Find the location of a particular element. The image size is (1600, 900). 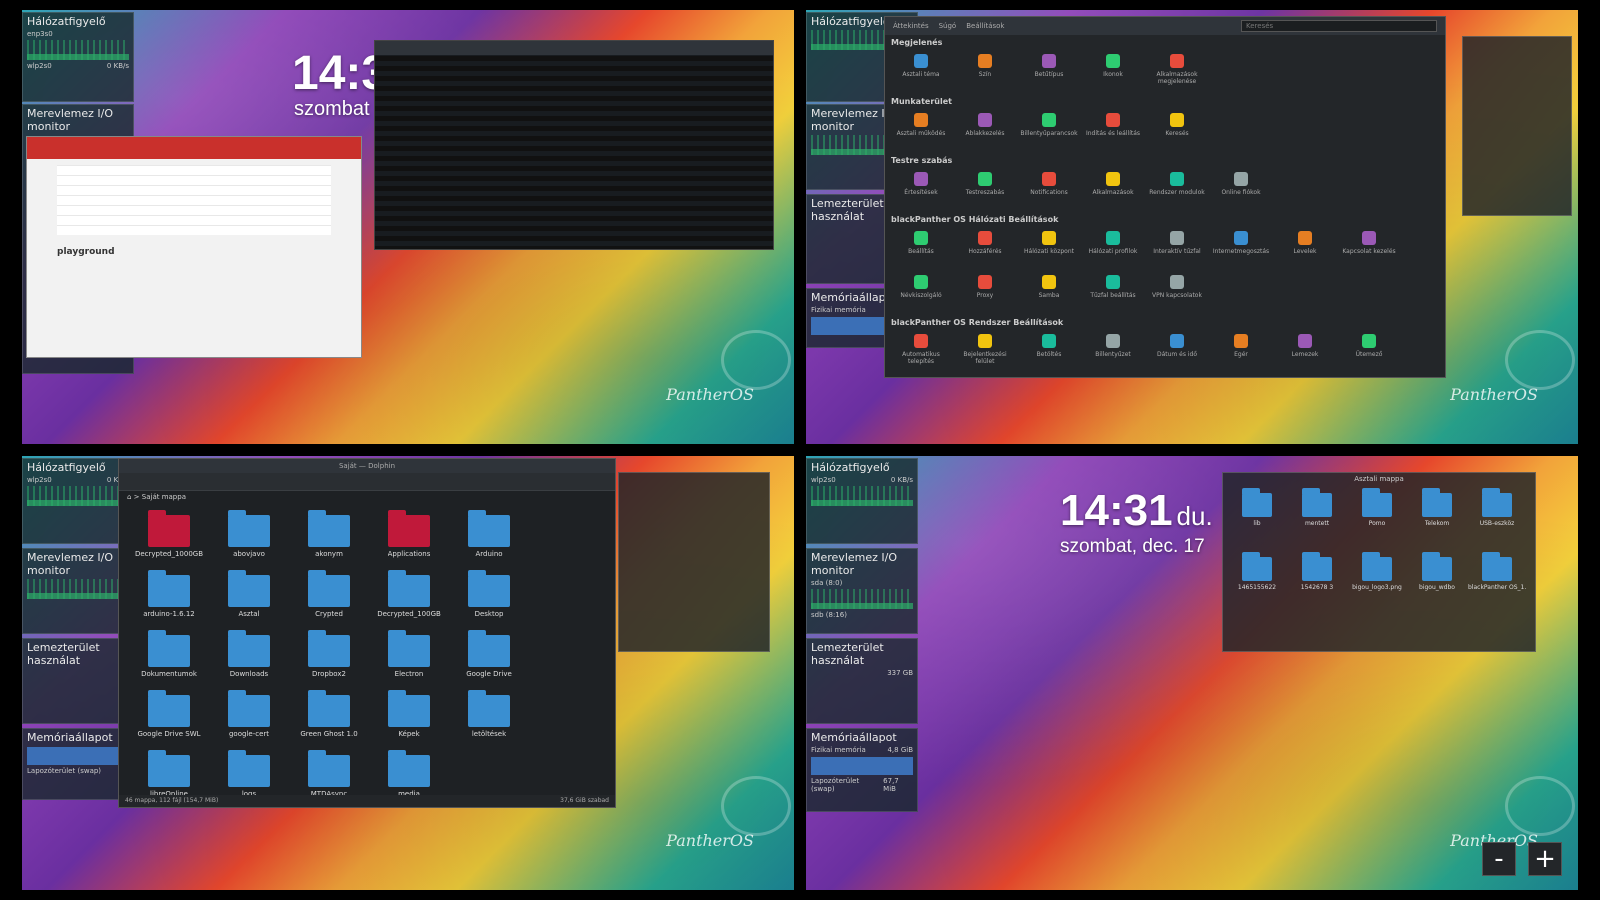

desktop-item: 1465155622 is located at coordinates (1257, 584).